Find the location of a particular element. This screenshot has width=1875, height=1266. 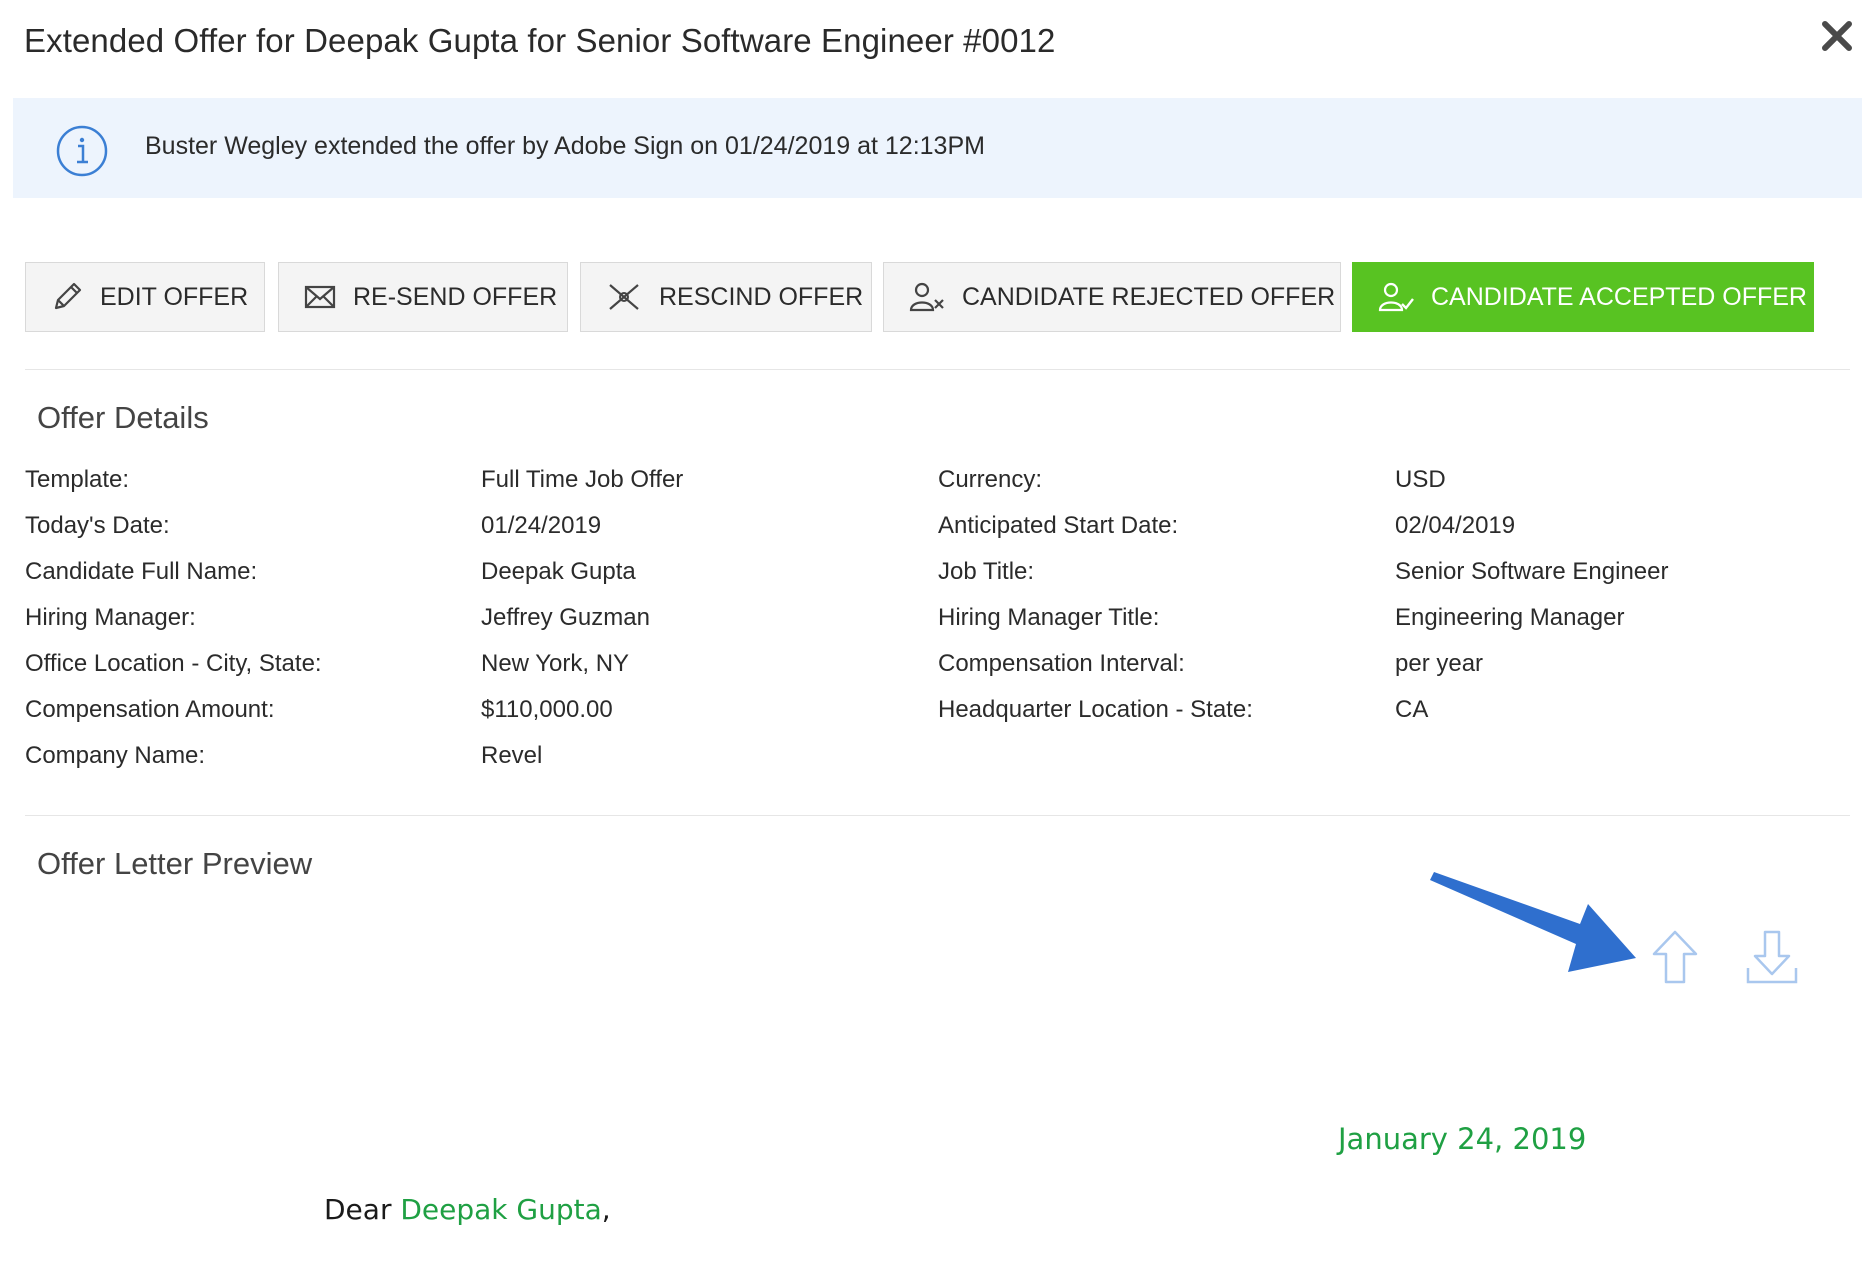

detail-label: Compensation Amount: is located at coordinates (150, 709).